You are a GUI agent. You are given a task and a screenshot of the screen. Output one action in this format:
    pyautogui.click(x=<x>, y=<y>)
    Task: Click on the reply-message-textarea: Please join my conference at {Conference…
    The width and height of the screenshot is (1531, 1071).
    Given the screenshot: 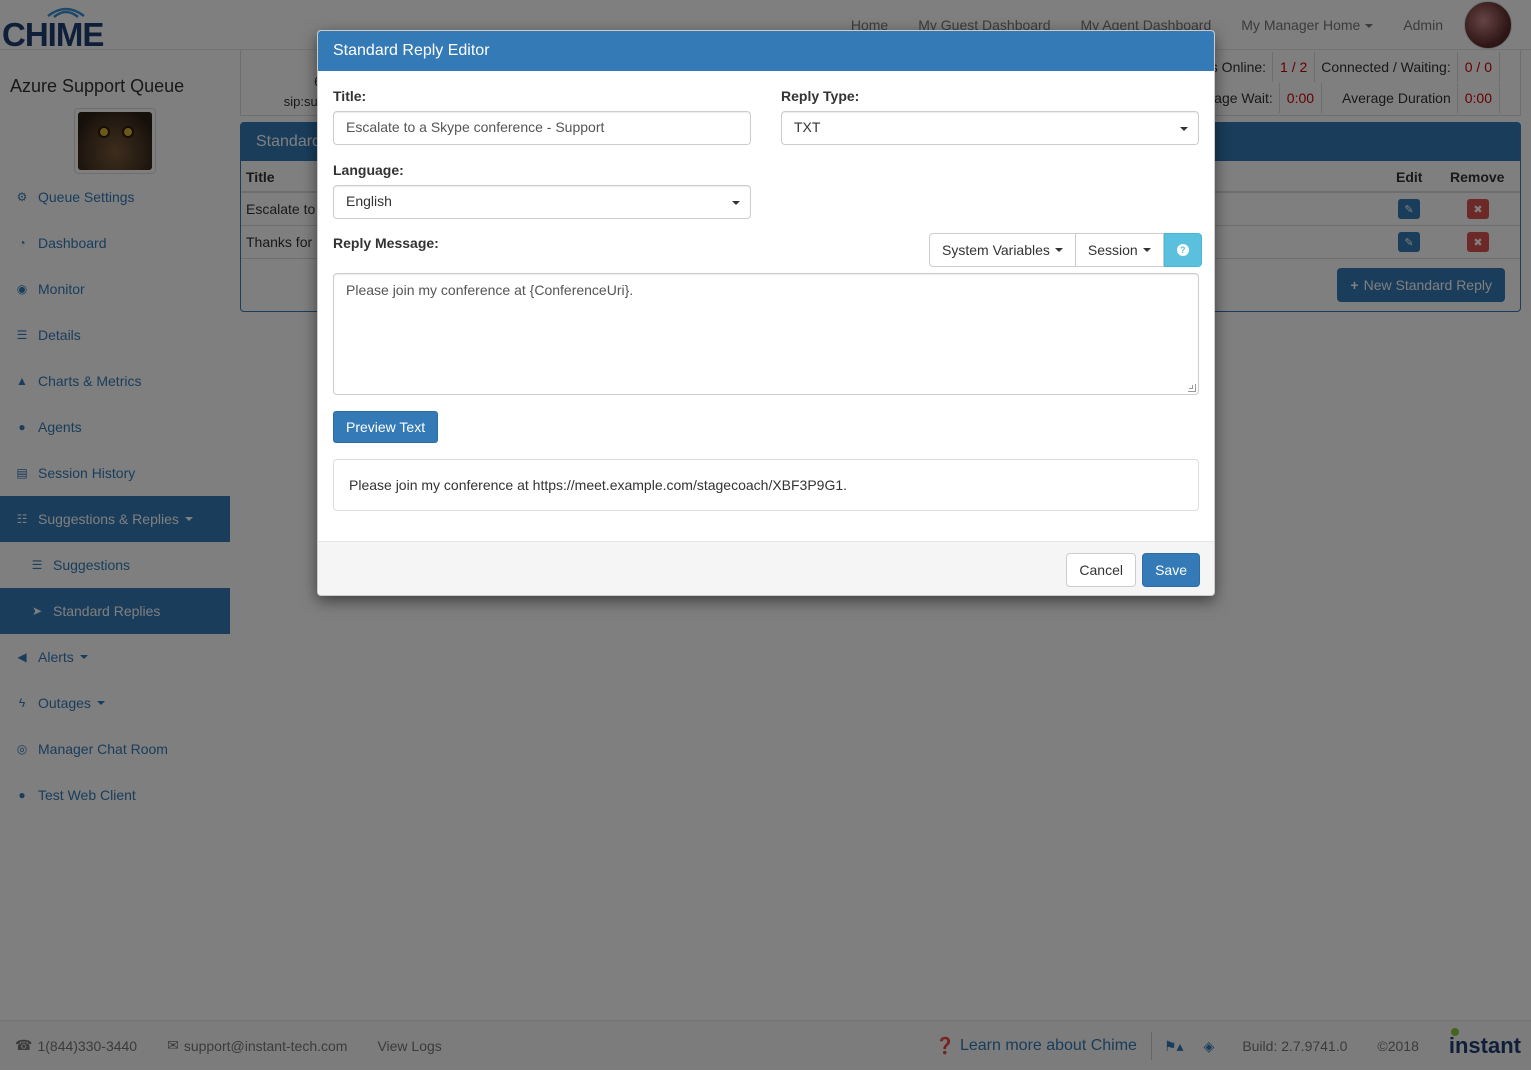 What is the action you would take?
    pyautogui.click(x=766, y=334)
    